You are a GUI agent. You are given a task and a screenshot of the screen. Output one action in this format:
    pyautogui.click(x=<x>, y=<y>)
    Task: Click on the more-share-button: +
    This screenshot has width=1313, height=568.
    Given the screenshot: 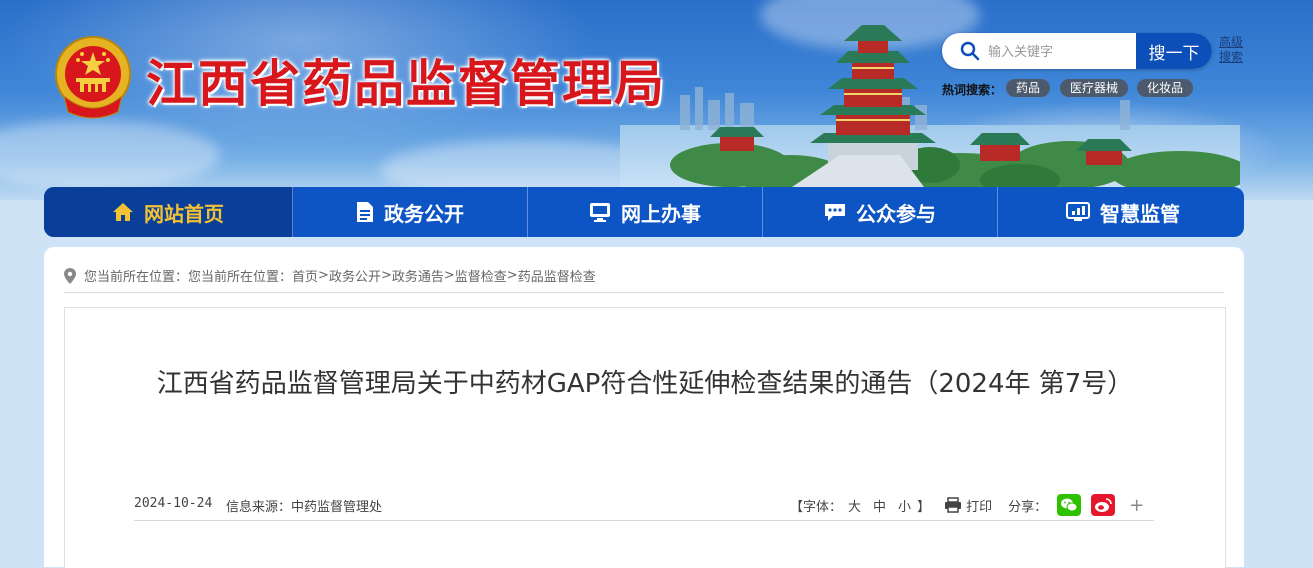 What is the action you would take?
    pyautogui.click(x=1136, y=505)
    